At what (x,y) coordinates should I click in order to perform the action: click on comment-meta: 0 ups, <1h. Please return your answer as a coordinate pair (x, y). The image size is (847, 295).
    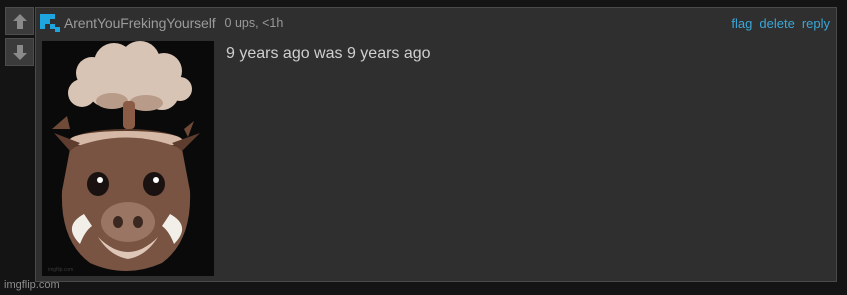
    Looking at the image, I should click on (254, 23).